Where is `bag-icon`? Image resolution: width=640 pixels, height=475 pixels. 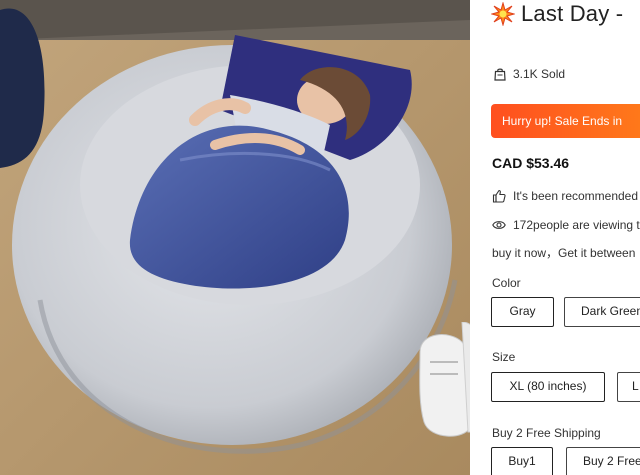
bag-icon is located at coordinates (500, 74).